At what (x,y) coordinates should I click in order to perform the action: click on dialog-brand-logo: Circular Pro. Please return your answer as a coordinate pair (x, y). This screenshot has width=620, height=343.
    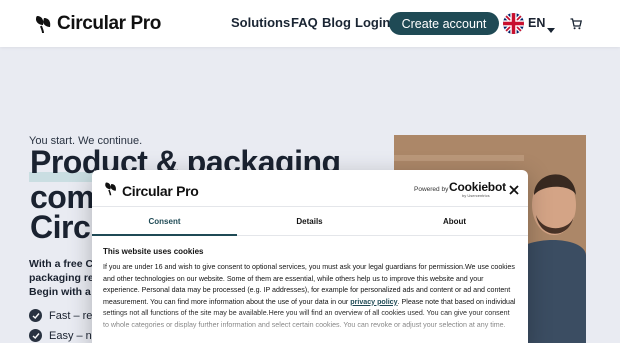
    Looking at the image, I should click on (151, 191).